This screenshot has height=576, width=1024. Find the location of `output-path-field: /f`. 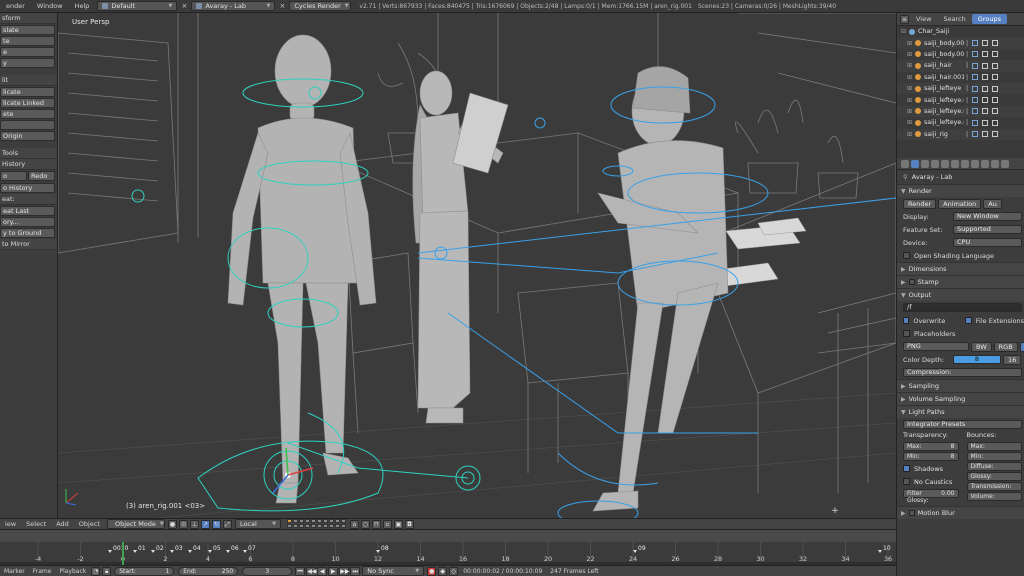

output-path-field: /f is located at coordinates (962, 307).